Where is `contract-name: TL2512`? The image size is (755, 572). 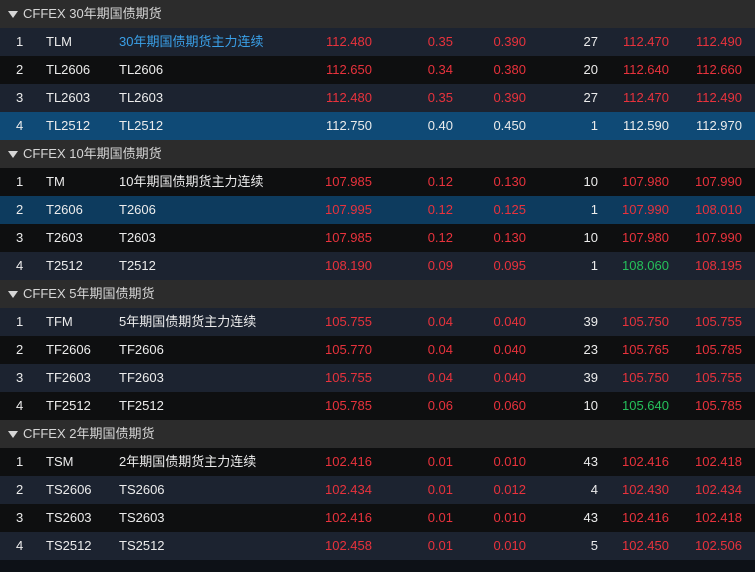 contract-name: TL2512 is located at coordinates (141, 125).